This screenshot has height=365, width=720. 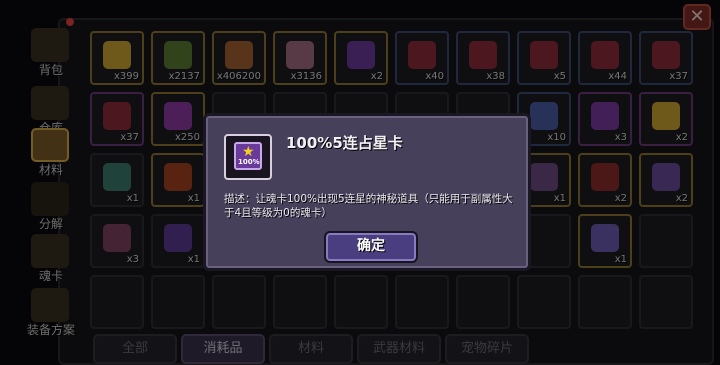 What do you see at coordinates (249, 162) in the screenshot?
I see `item-icon-label: 100%` at bounding box center [249, 162].